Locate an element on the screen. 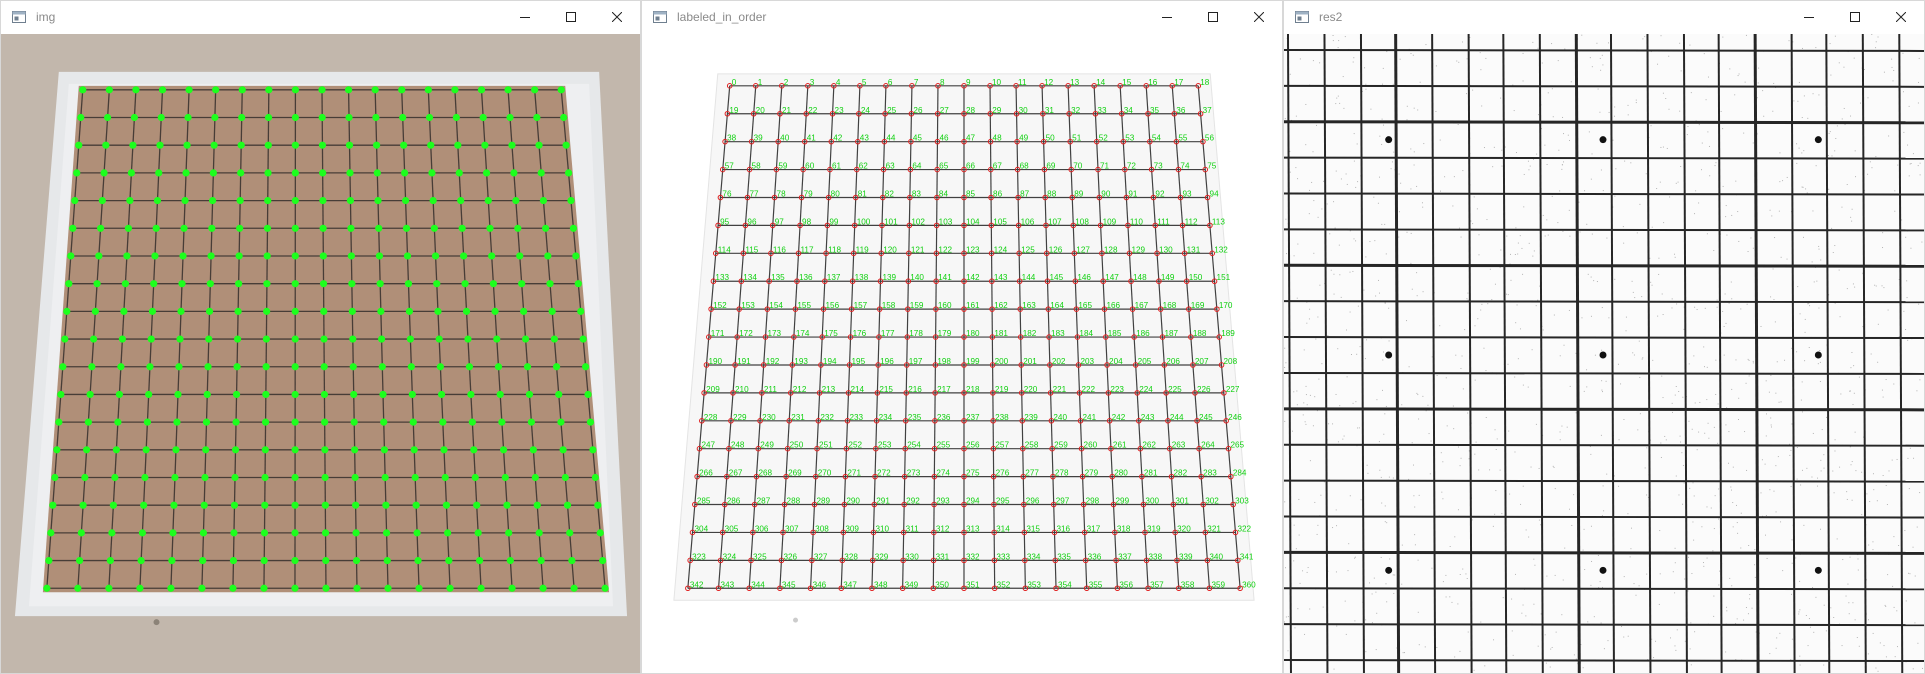  point-label: 99 is located at coordinates (834, 221).